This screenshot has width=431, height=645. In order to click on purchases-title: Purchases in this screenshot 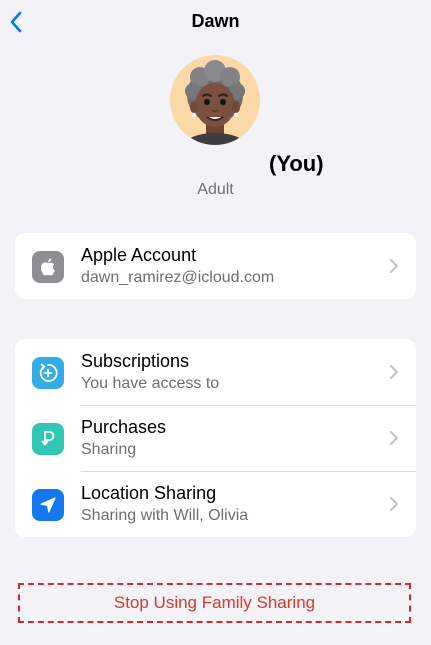, I will do `click(124, 427)`.